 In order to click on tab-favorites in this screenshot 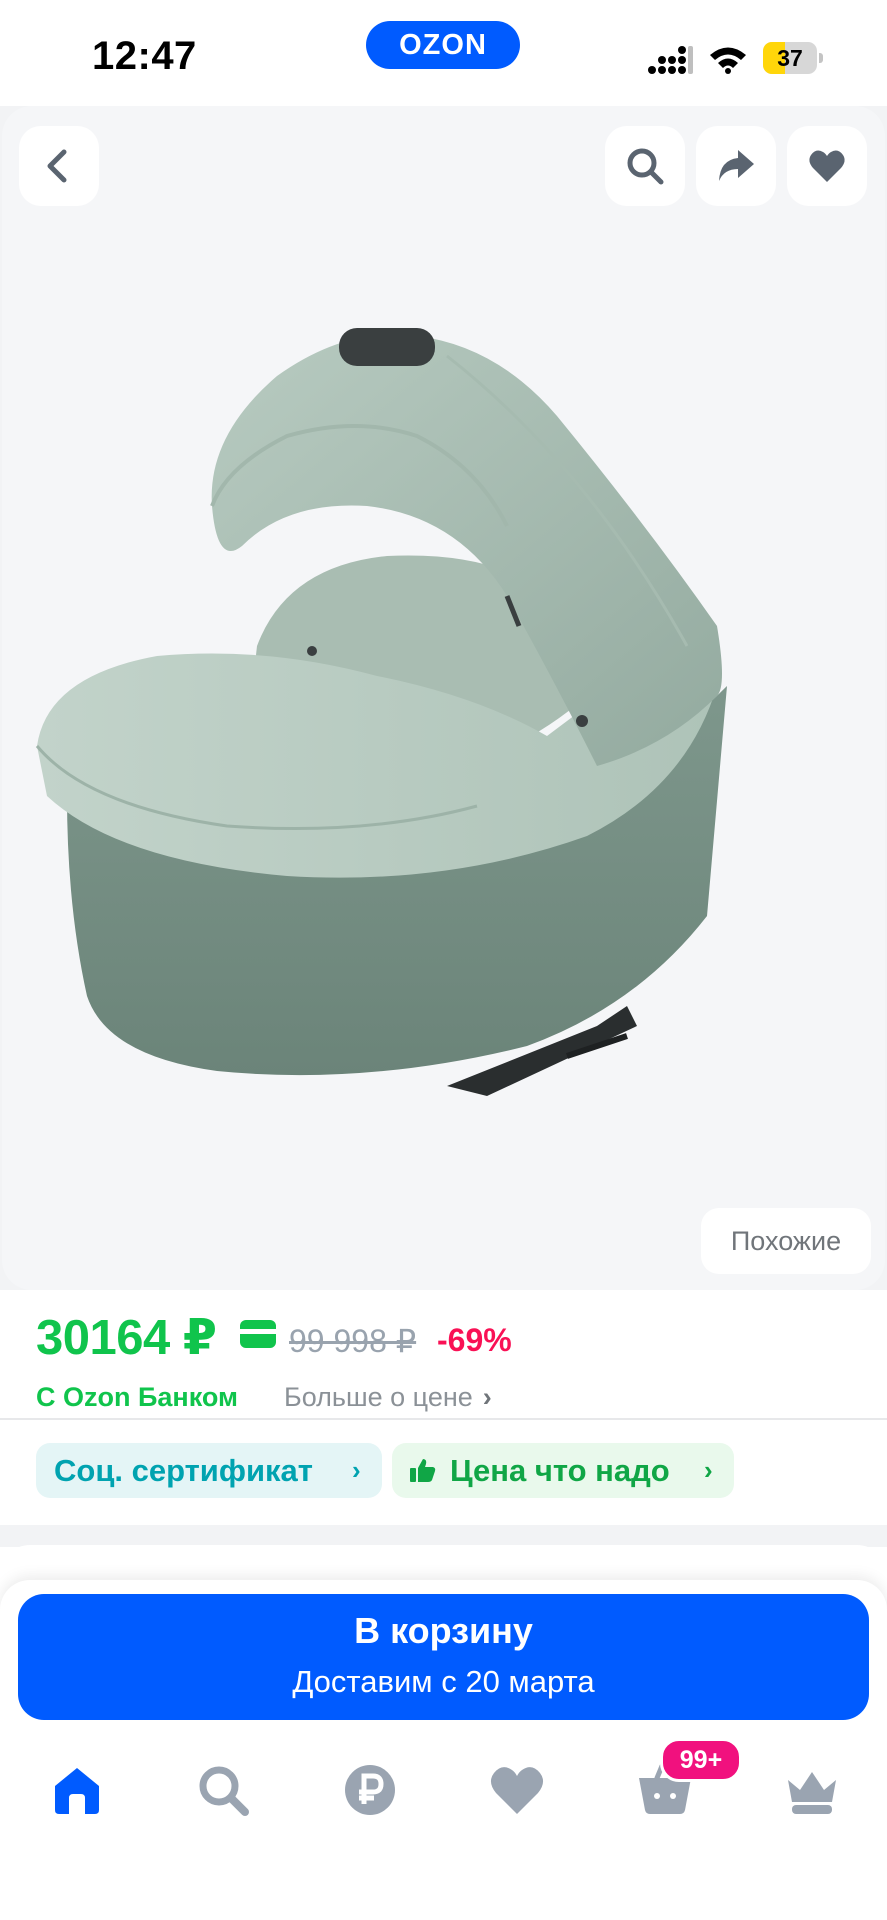, I will do `click(517, 1790)`.